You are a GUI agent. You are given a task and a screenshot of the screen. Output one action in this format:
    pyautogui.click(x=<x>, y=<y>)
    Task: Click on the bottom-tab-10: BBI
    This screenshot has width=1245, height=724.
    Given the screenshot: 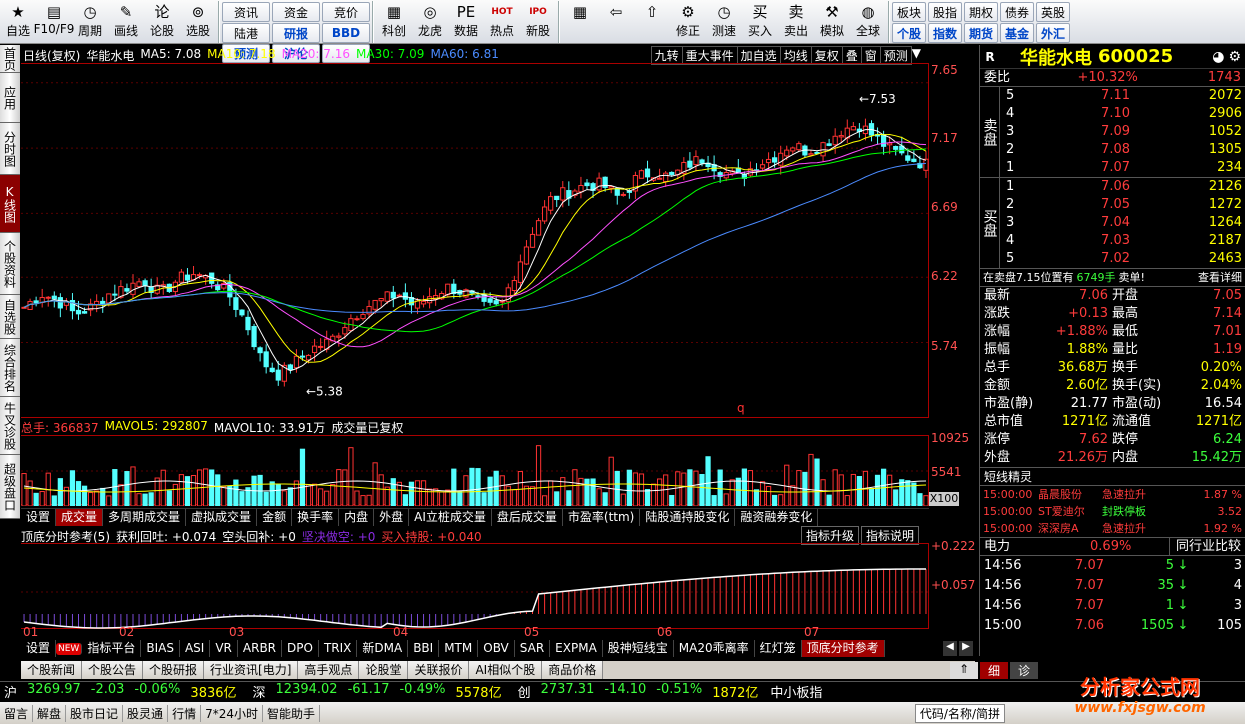 What is the action you would take?
    pyautogui.click(x=424, y=648)
    